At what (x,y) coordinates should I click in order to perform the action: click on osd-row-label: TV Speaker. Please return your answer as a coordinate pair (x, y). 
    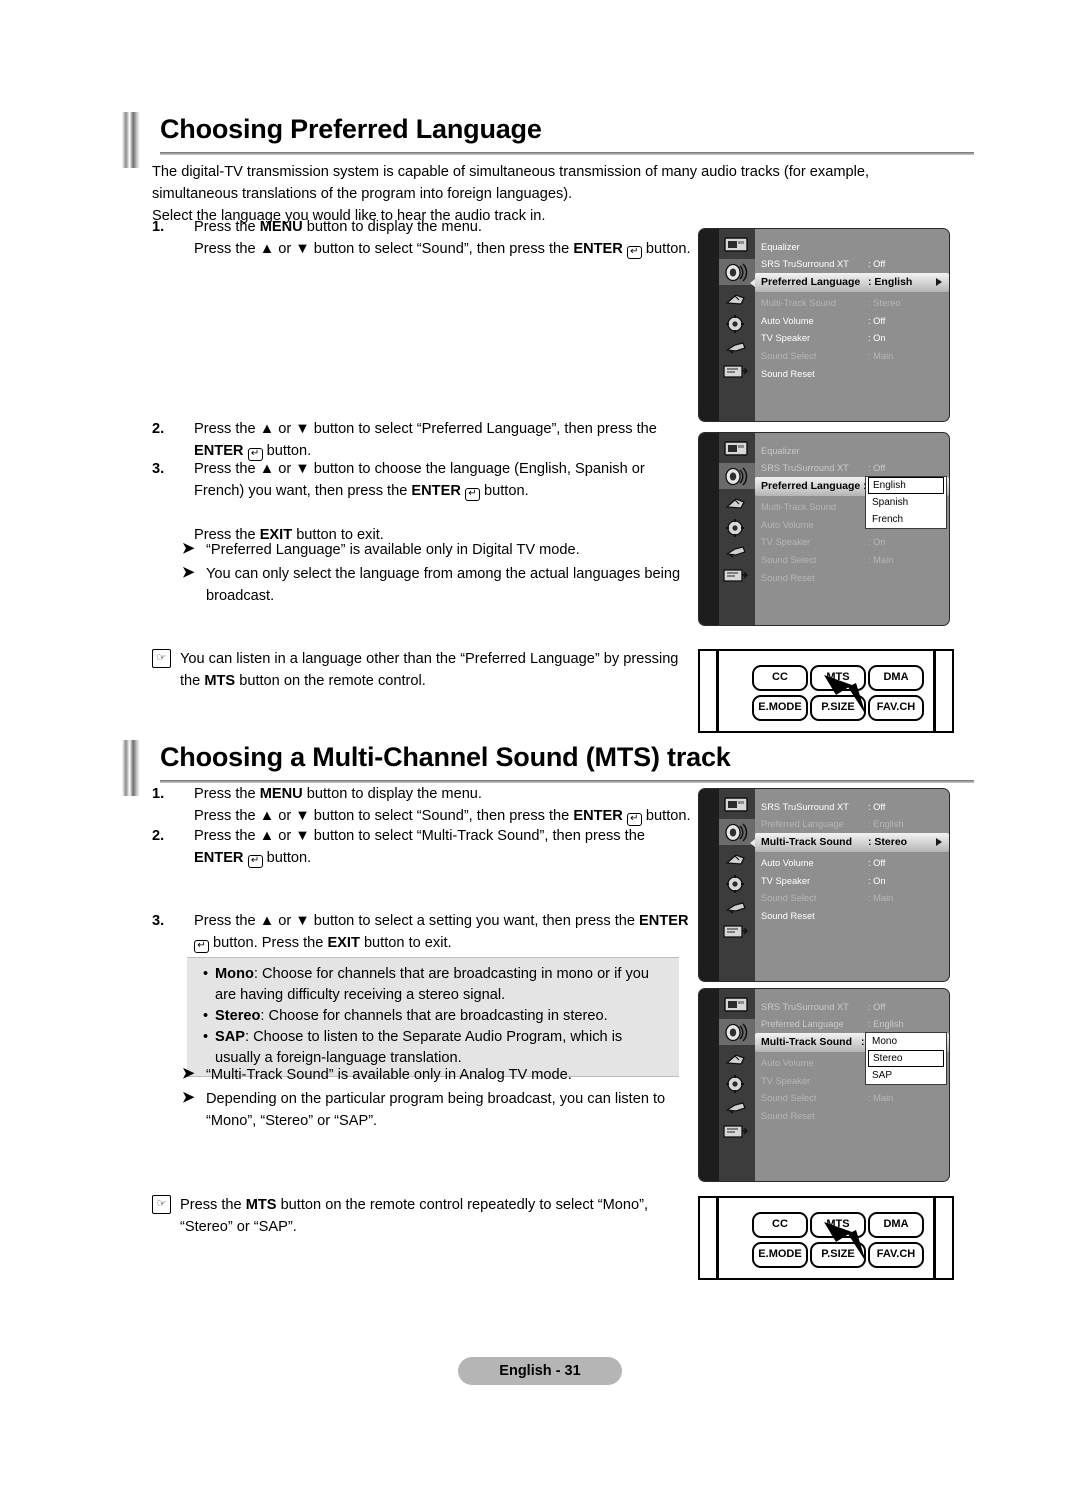
    Looking at the image, I should click on (786, 542).